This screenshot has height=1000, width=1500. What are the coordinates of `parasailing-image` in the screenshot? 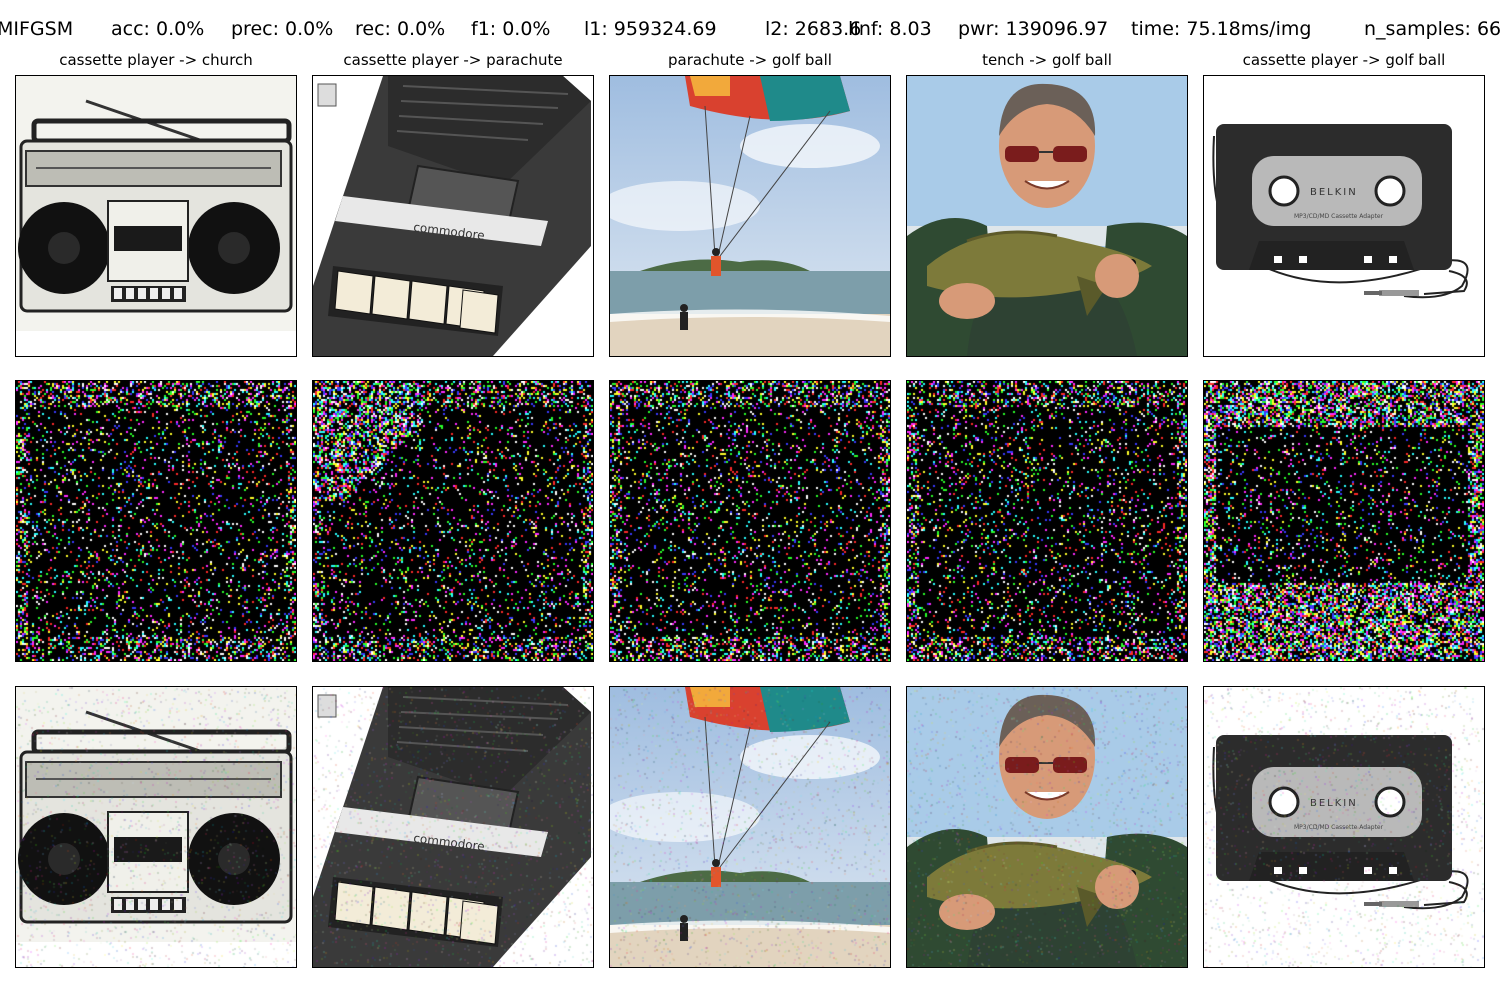 It's located at (750, 216).